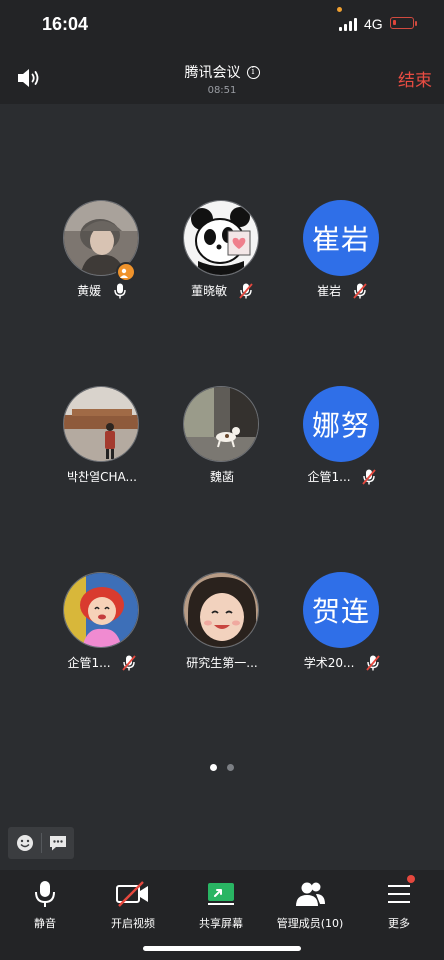 The height and width of the screenshot is (960, 444). What do you see at coordinates (212, 73) in the screenshot?
I see `meeting-title-text: 腾讯会议` at bounding box center [212, 73].